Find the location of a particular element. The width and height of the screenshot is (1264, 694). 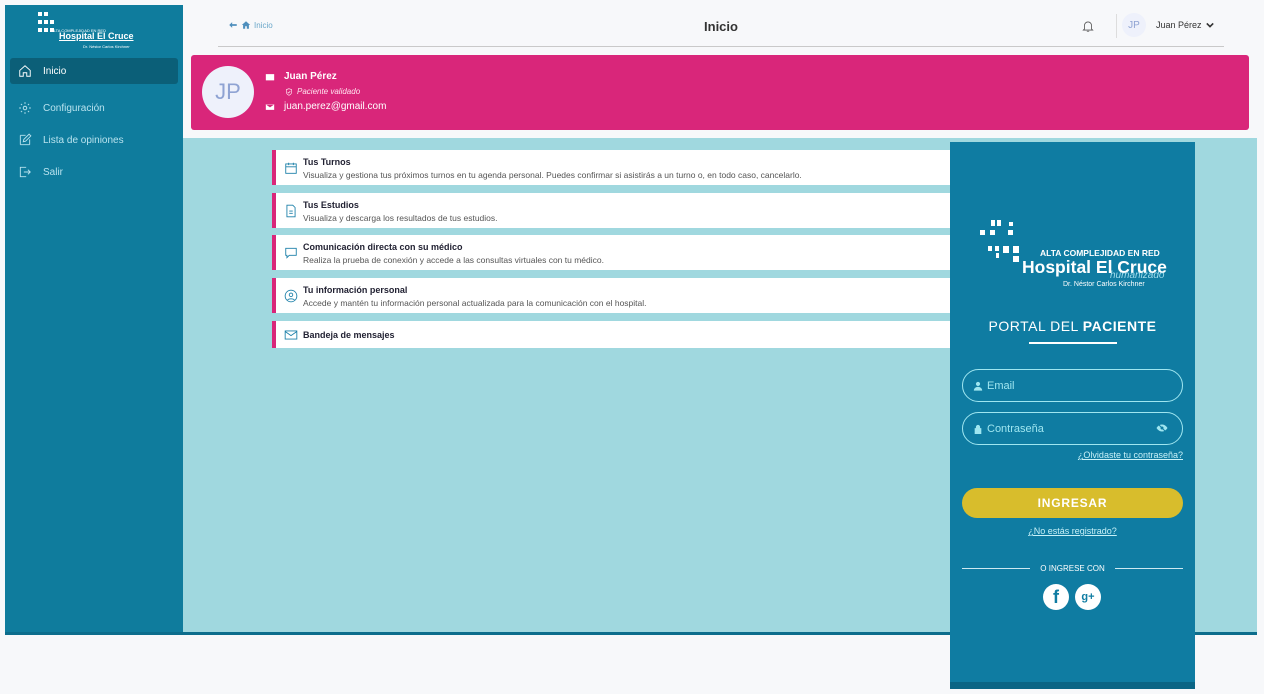

title-underline is located at coordinates (1073, 343).